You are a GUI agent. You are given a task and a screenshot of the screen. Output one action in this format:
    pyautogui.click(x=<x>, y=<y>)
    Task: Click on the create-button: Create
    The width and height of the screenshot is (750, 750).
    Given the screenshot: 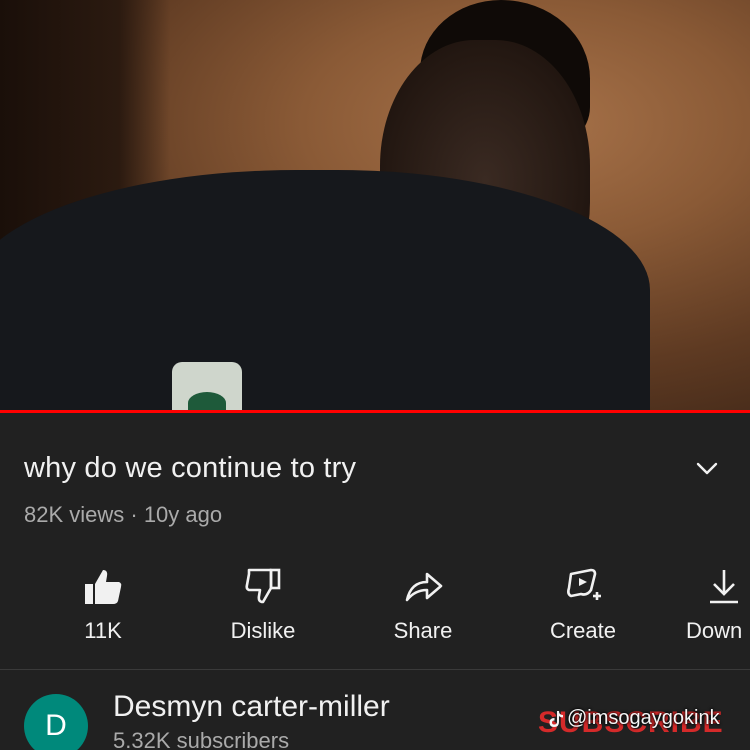 What is the action you would take?
    pyautogui.click(x=583, y=610)
    